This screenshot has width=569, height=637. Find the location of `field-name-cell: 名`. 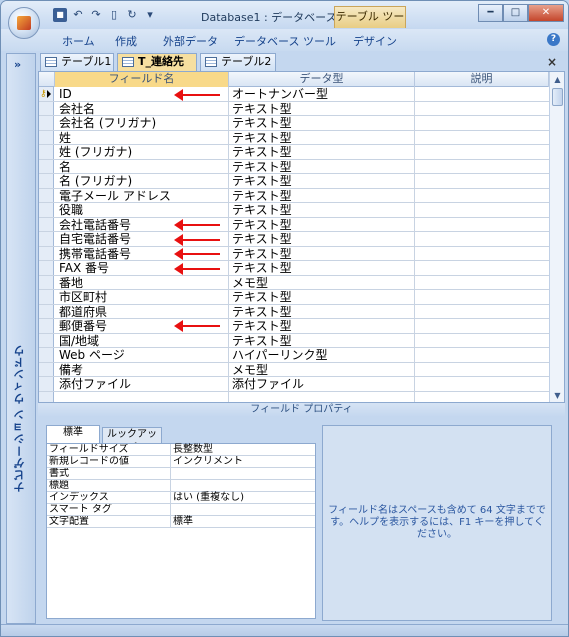

field-name-cell: 名 is located at coordinates (142, 166).